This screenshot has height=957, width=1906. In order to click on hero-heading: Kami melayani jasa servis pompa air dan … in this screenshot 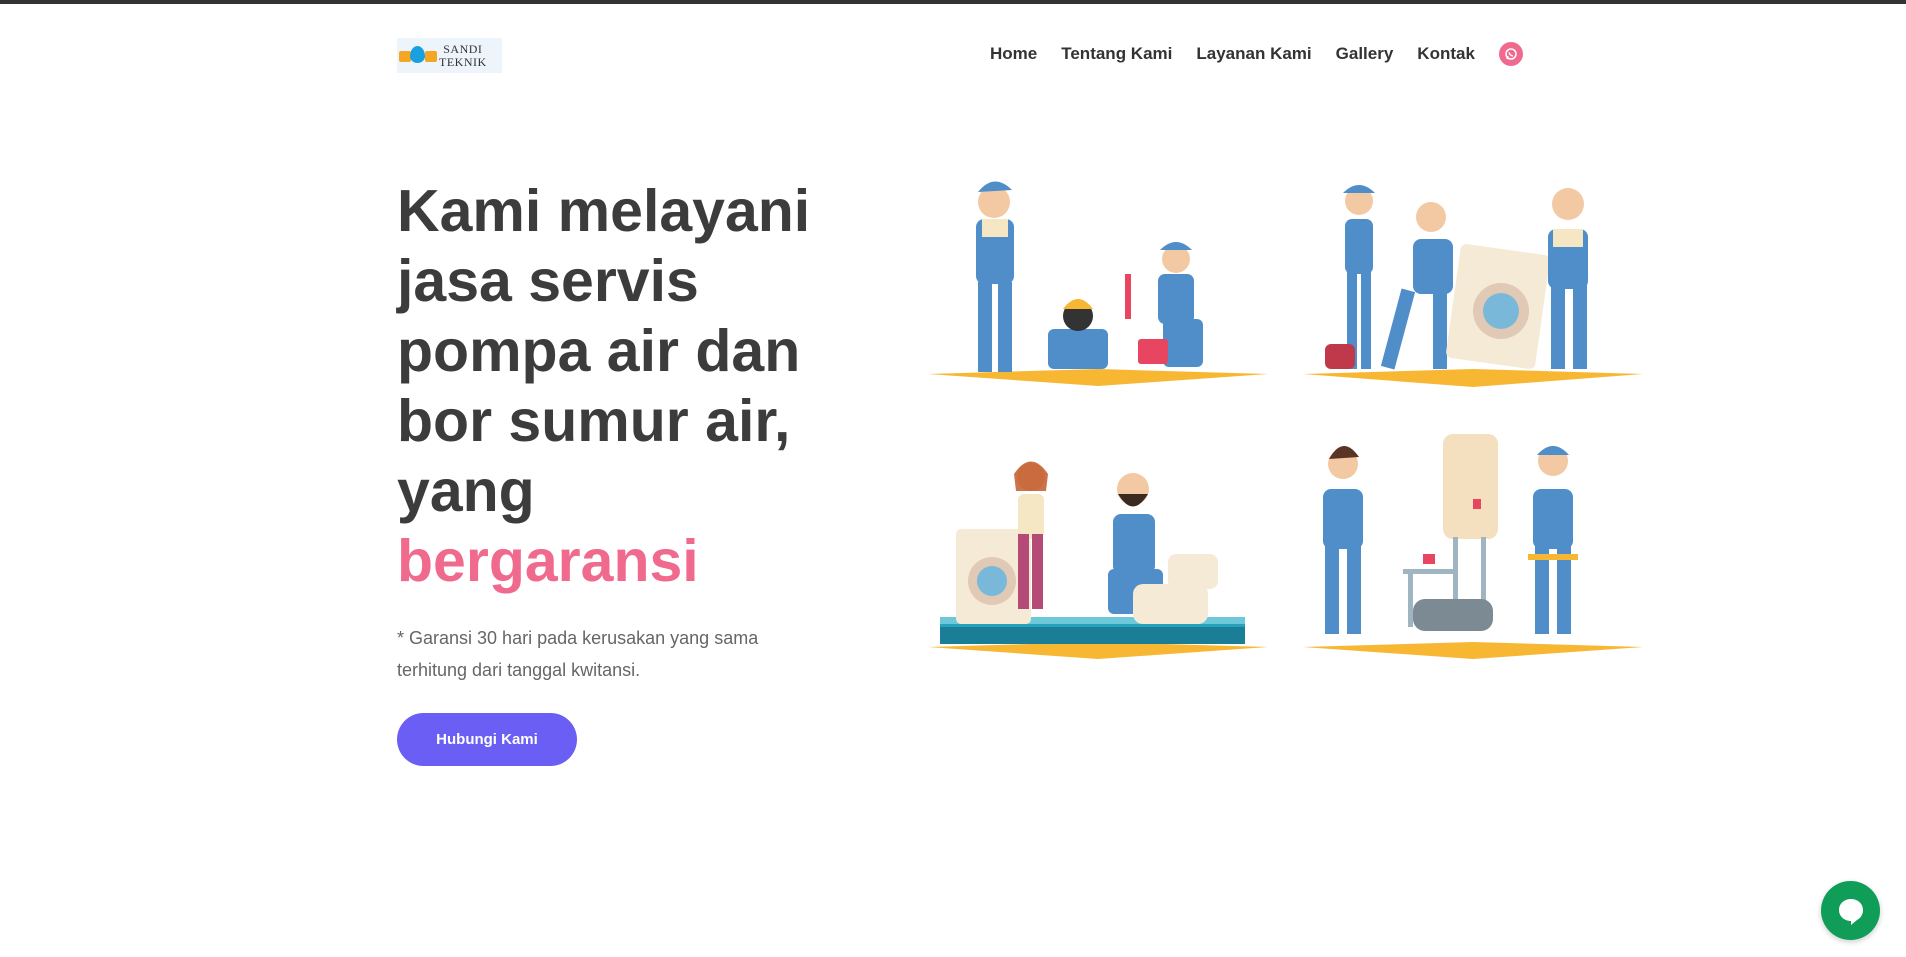, I will do `click(617, 386)`.